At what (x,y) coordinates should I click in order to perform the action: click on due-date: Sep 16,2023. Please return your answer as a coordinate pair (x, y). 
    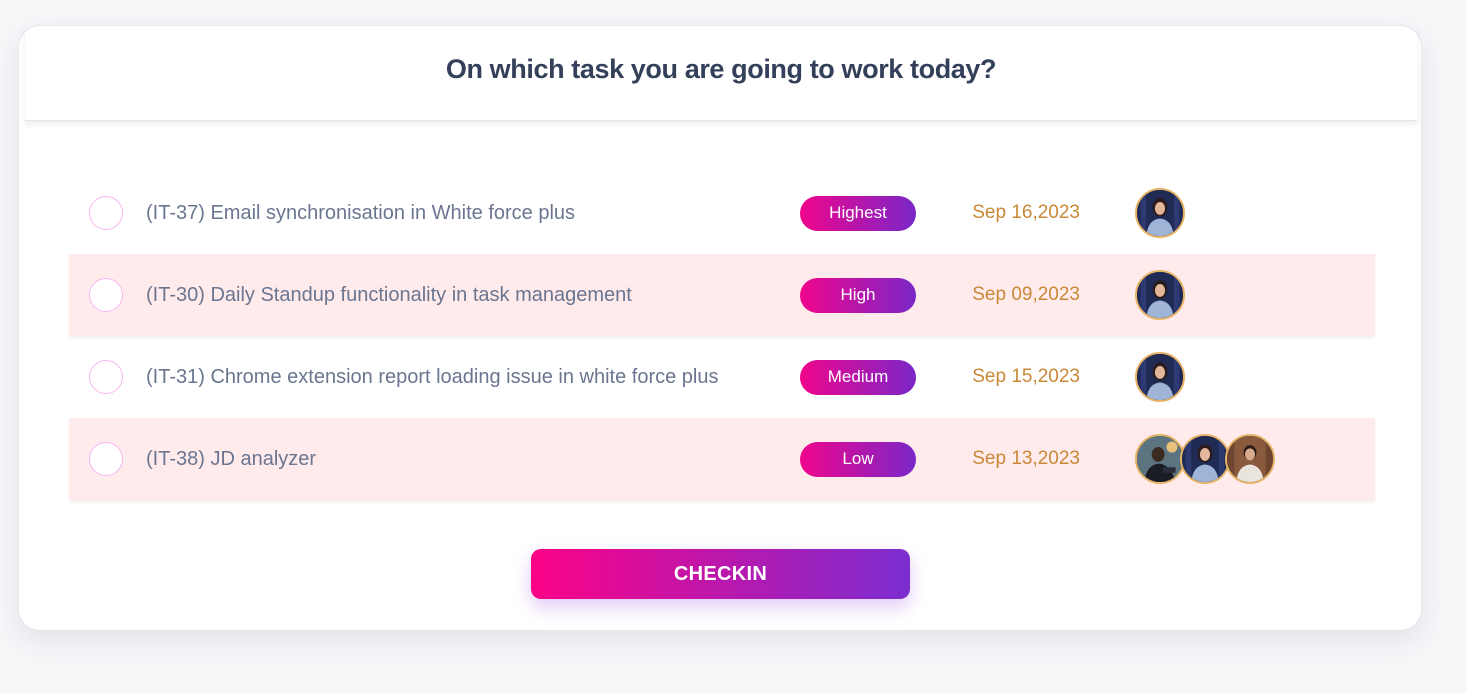
    Looking at the image, I should click on (1026, 212).